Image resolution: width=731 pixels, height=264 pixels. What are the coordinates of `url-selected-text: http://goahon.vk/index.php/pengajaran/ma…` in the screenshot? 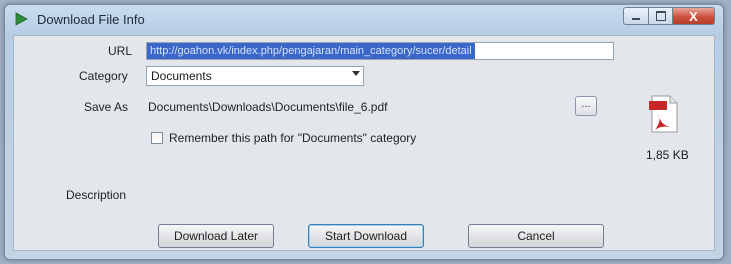 It's located at (311, 51).